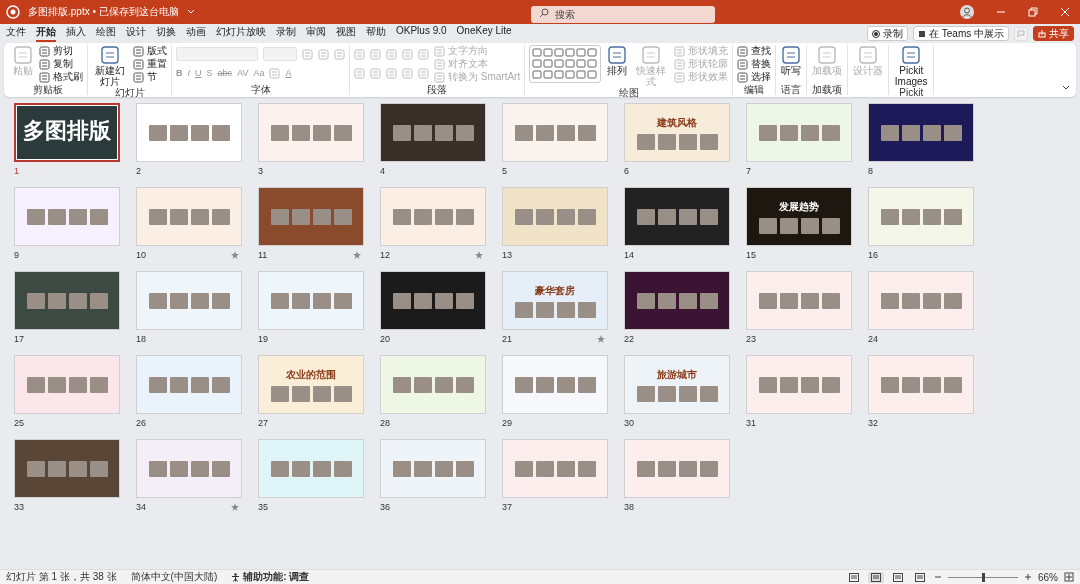  What do you see at coordinates (1069, 577) in the screenshot?
I see `fit-to-window-icon` at bounding box center [1069, 577].